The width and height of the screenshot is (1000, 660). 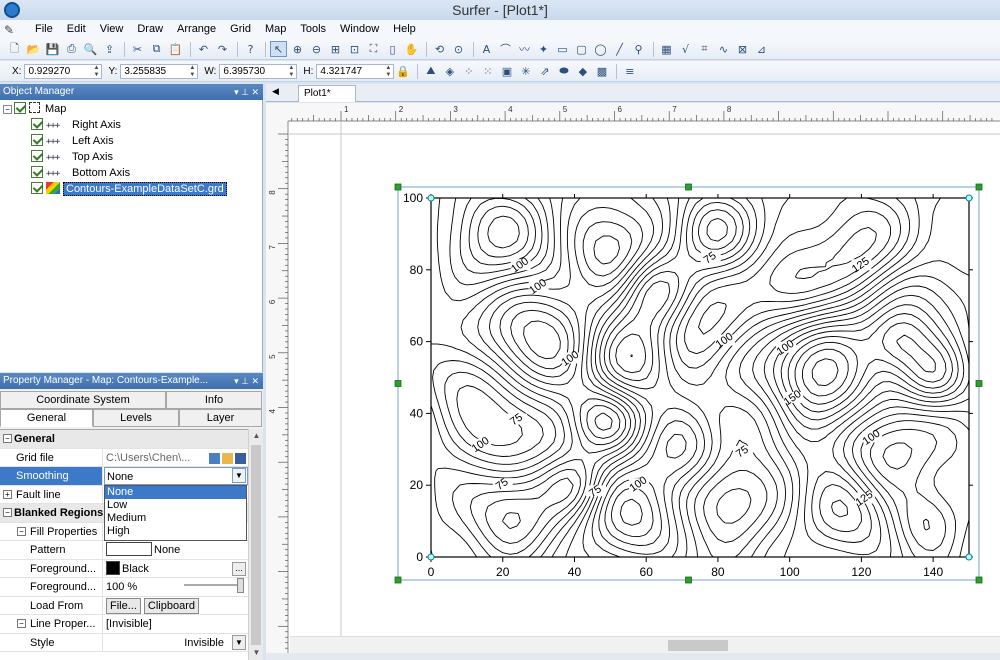 What do you see at coordinates (411, 49) in the screenshot?
I see `pan-hand-icon: ✋` at bounding box center [411, 49].